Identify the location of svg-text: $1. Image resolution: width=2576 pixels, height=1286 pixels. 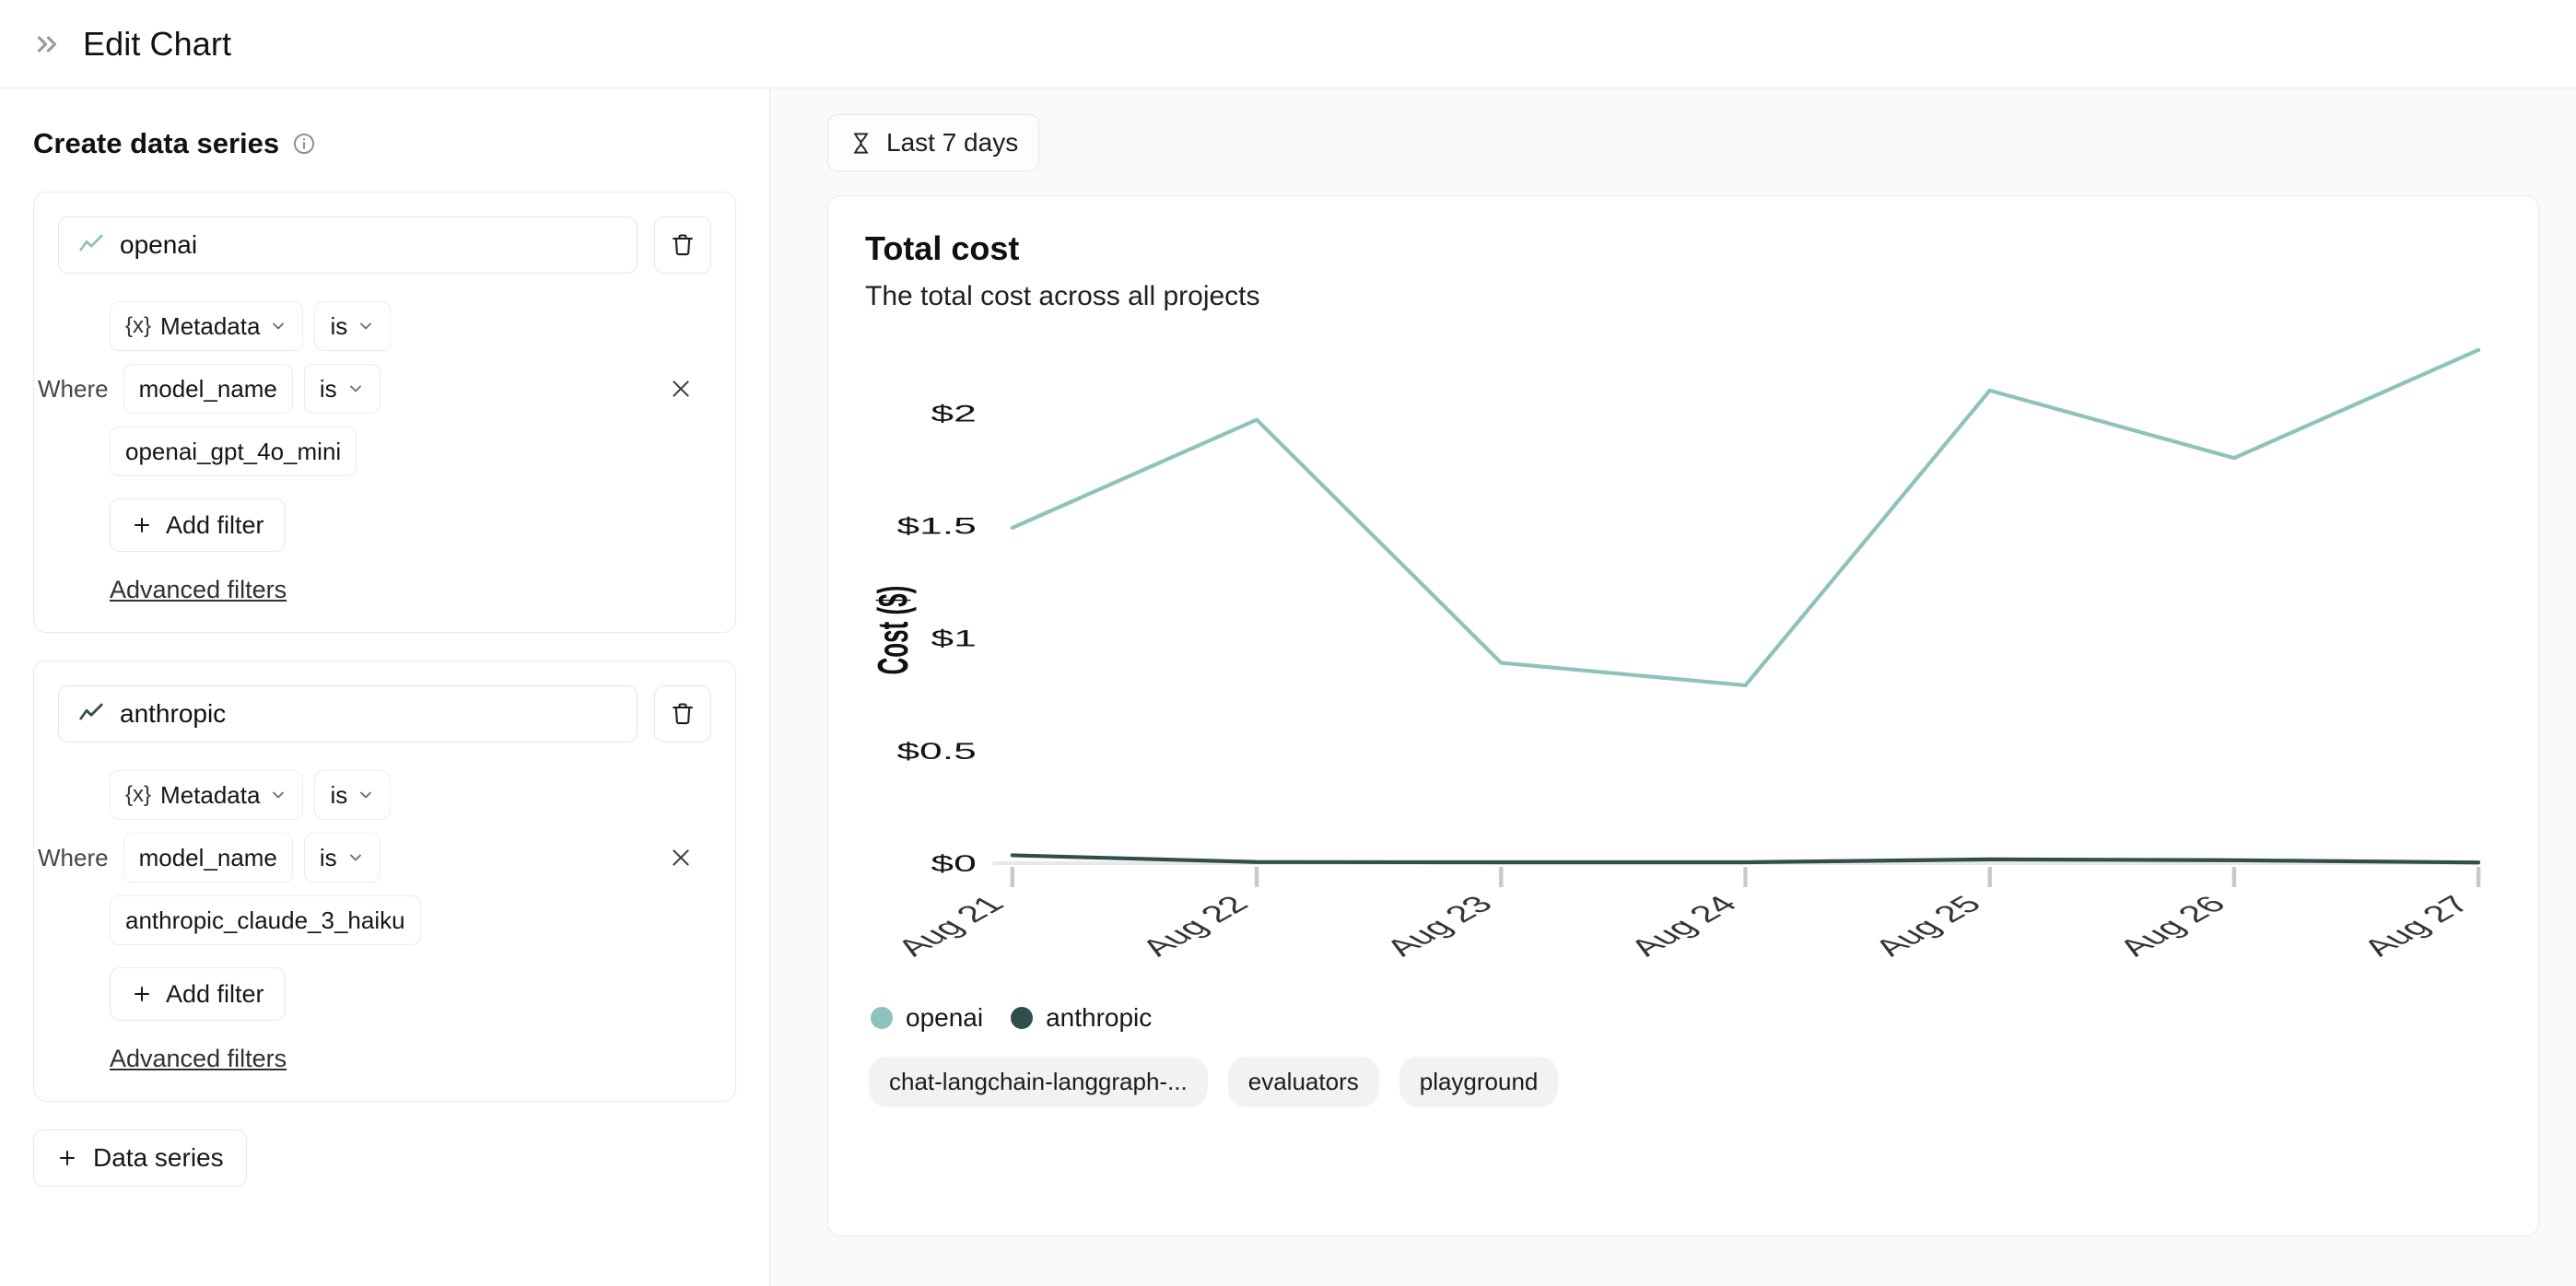
(953, 638).